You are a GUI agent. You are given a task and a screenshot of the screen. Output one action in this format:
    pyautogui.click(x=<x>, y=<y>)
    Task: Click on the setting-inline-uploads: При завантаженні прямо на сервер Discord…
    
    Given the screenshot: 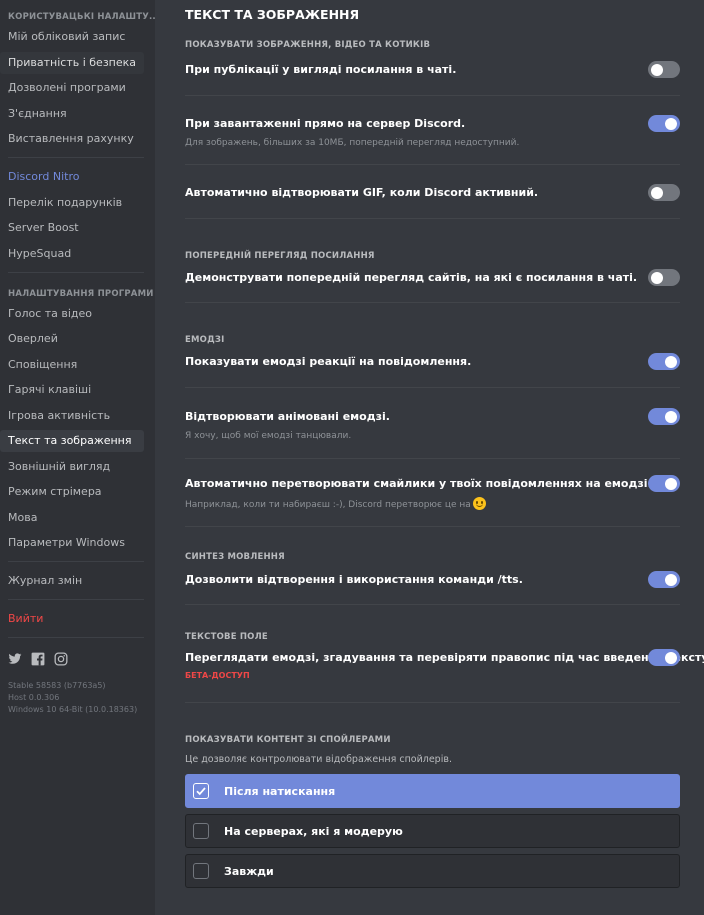 What is the action you would take?
    pyautogui.click(x=432, y=132)
    